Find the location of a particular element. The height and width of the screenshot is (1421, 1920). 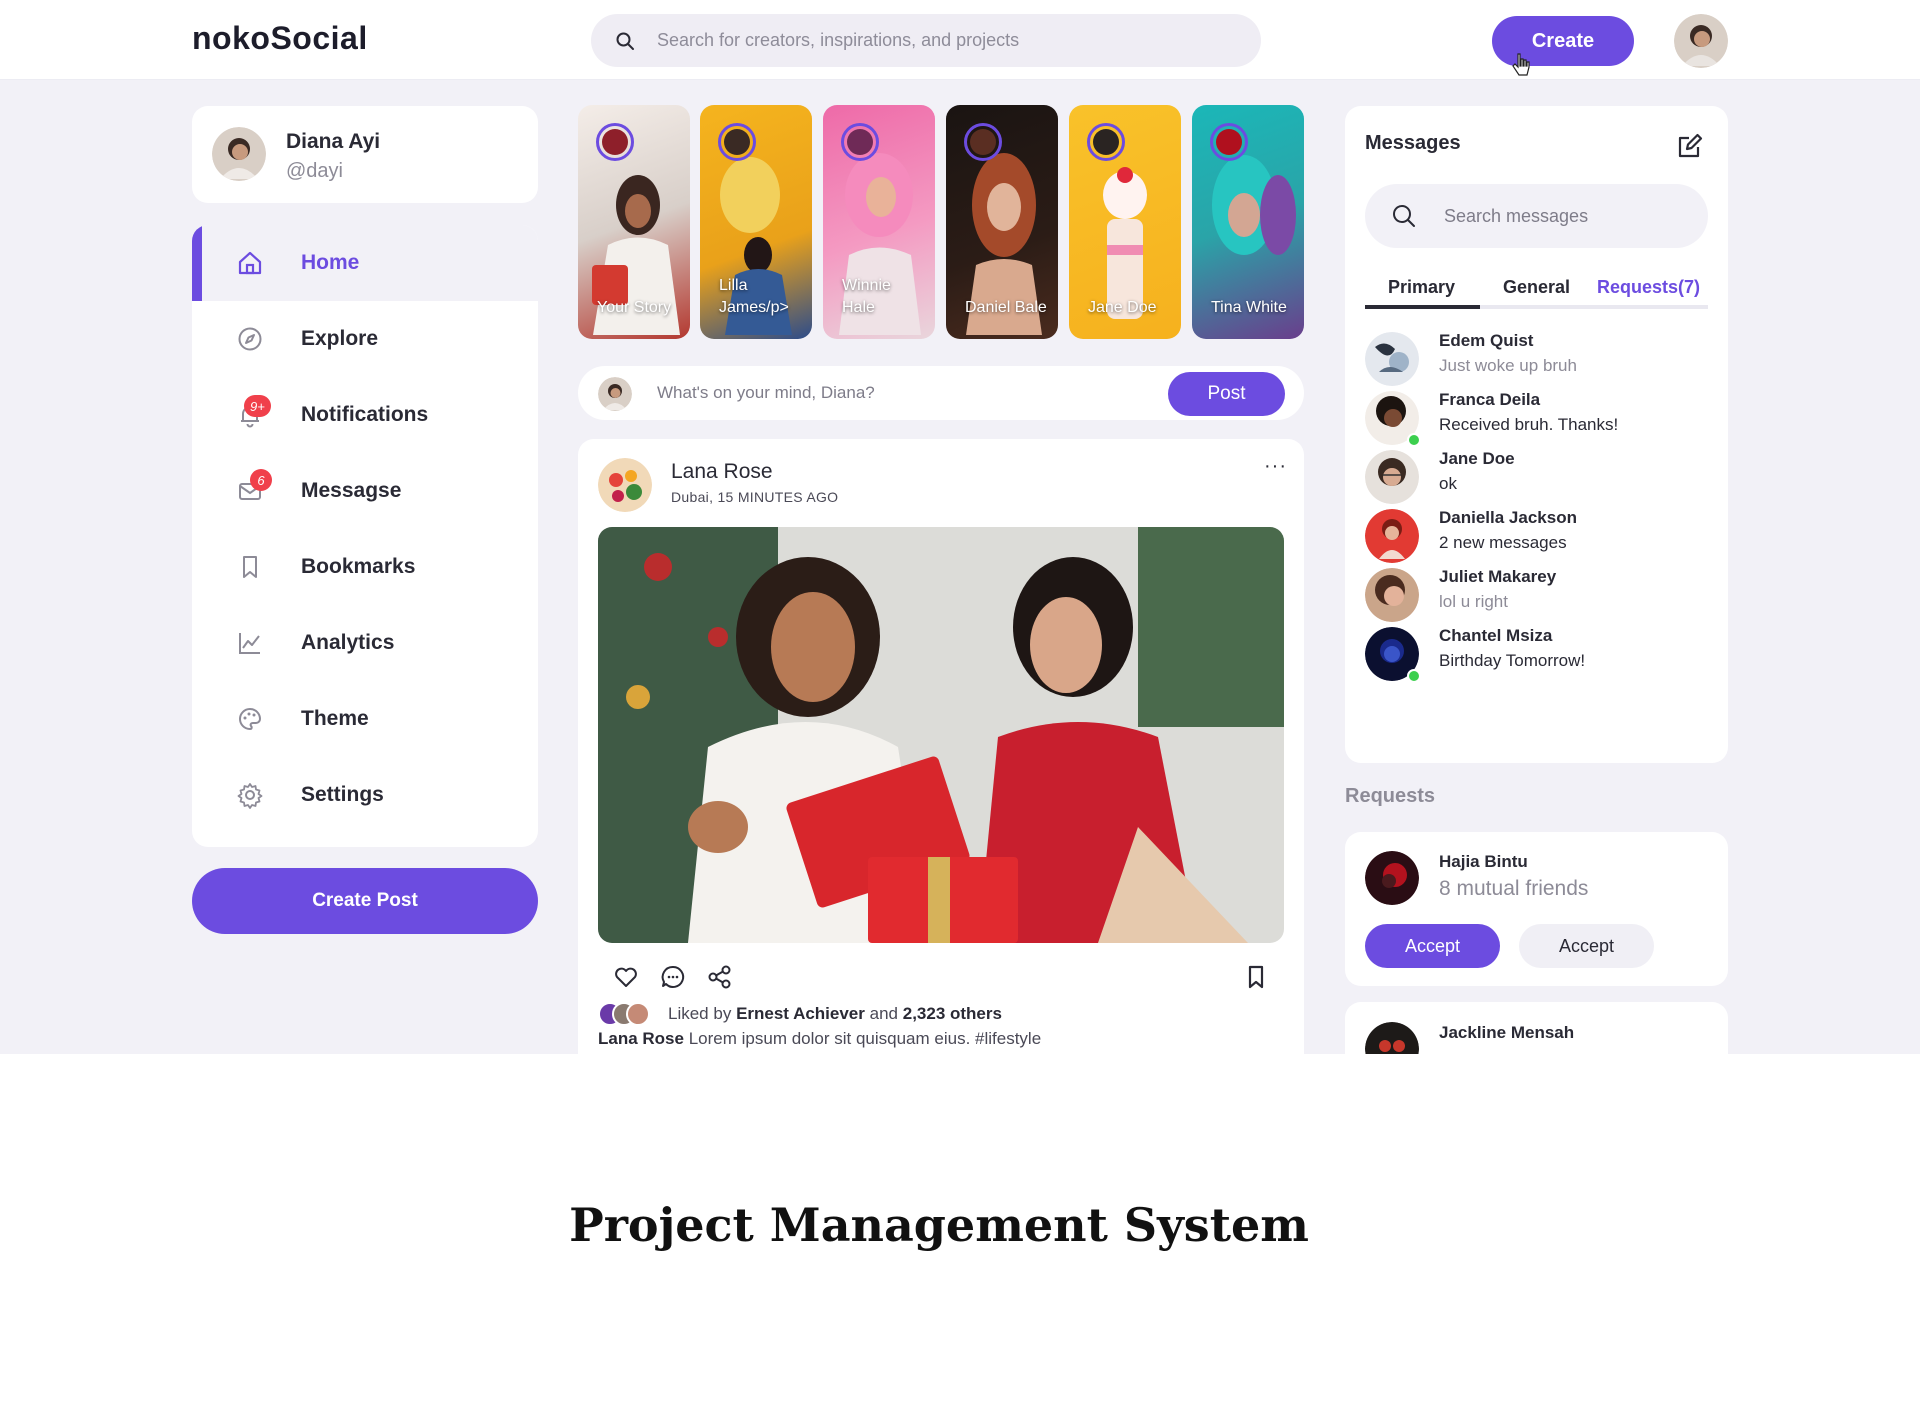

tab-general: General is located at coordinates (1536, 287).